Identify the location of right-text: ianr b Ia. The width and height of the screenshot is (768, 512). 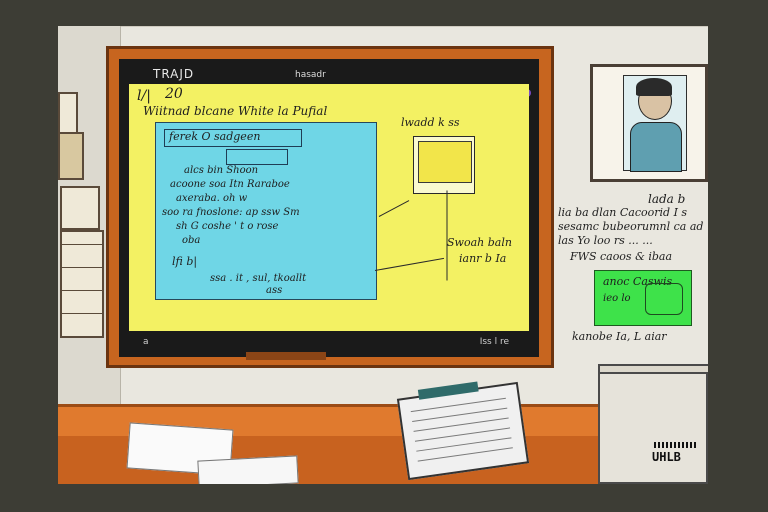
(483, 258).